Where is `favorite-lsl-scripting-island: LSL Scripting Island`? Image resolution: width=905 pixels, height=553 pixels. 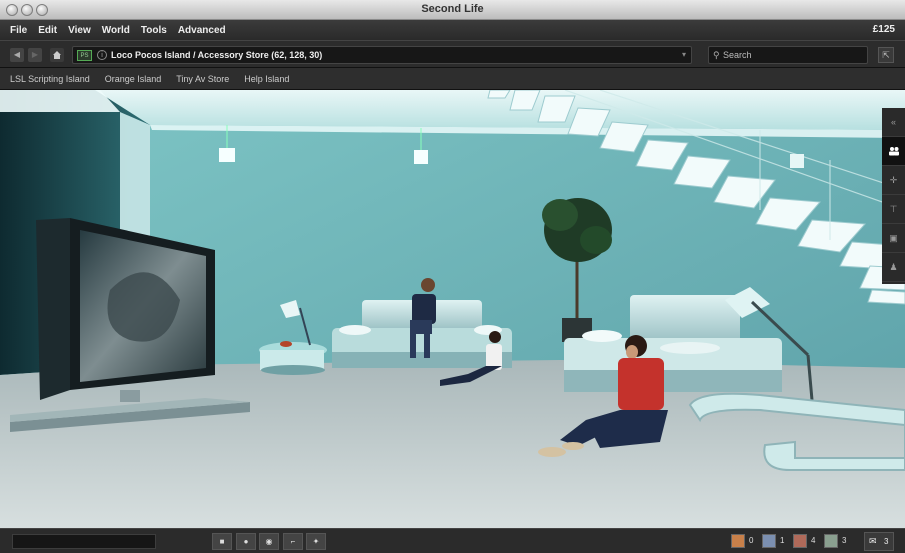 favorite-lsl-scripting-island: LSL Scripting Island is located at coordinates (50, 79).